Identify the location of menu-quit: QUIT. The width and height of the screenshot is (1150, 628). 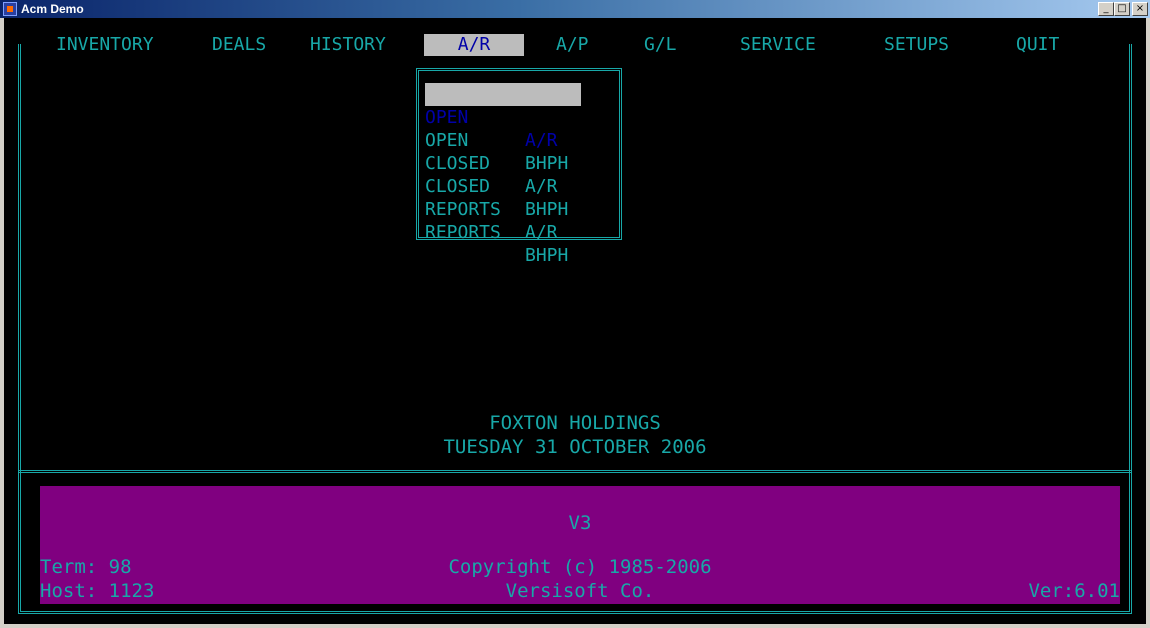
(1037, 45).